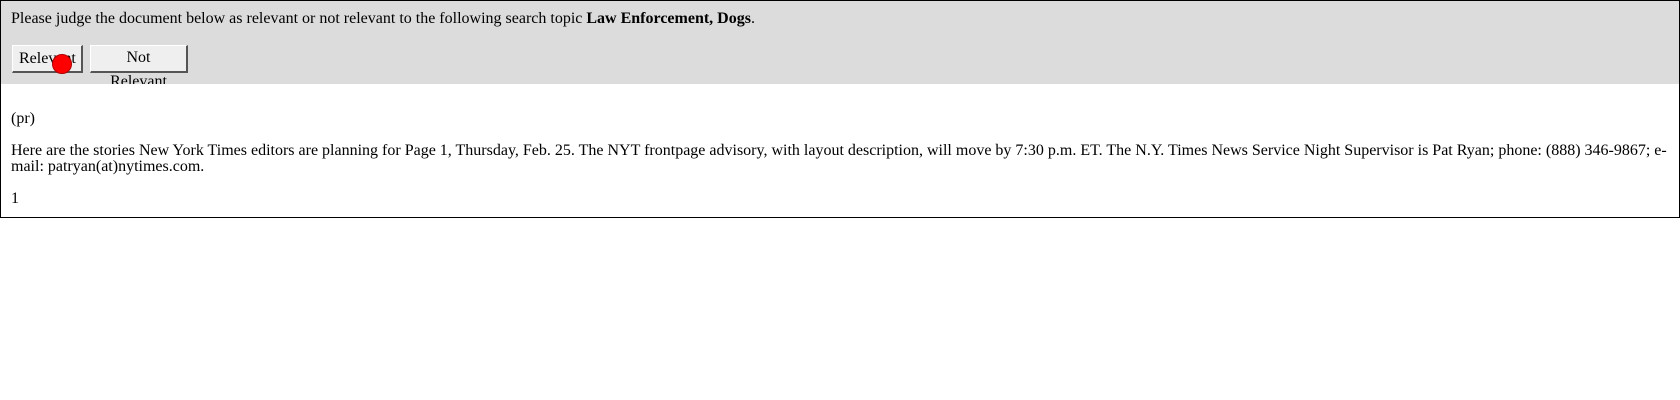  I want to click on document-tag: (pr), so click(23, 118).